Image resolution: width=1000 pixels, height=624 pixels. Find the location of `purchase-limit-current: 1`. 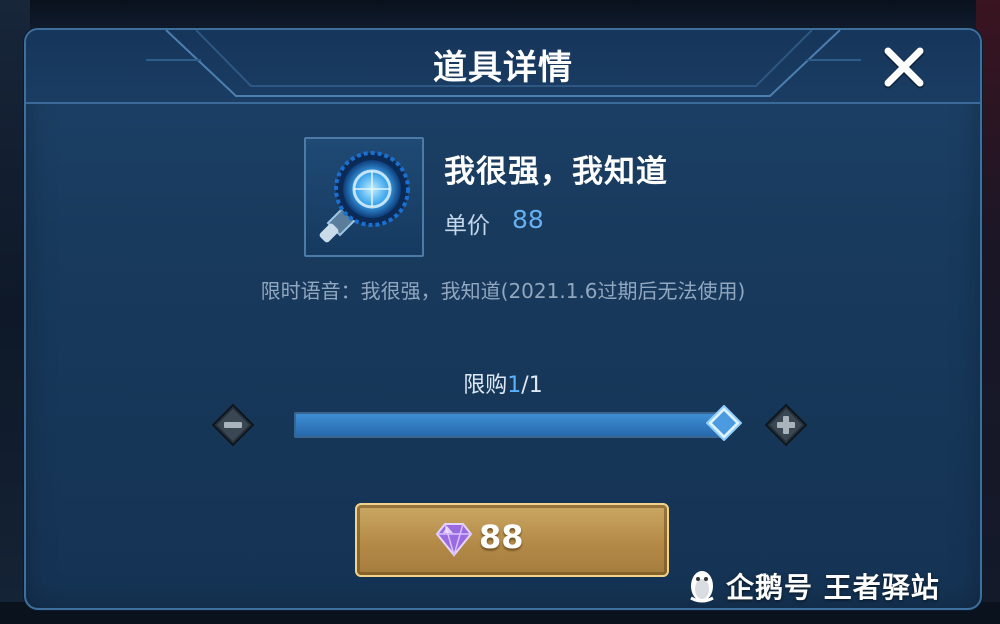

purchase-limit-current: 1 is located at coordinates (514, 385).